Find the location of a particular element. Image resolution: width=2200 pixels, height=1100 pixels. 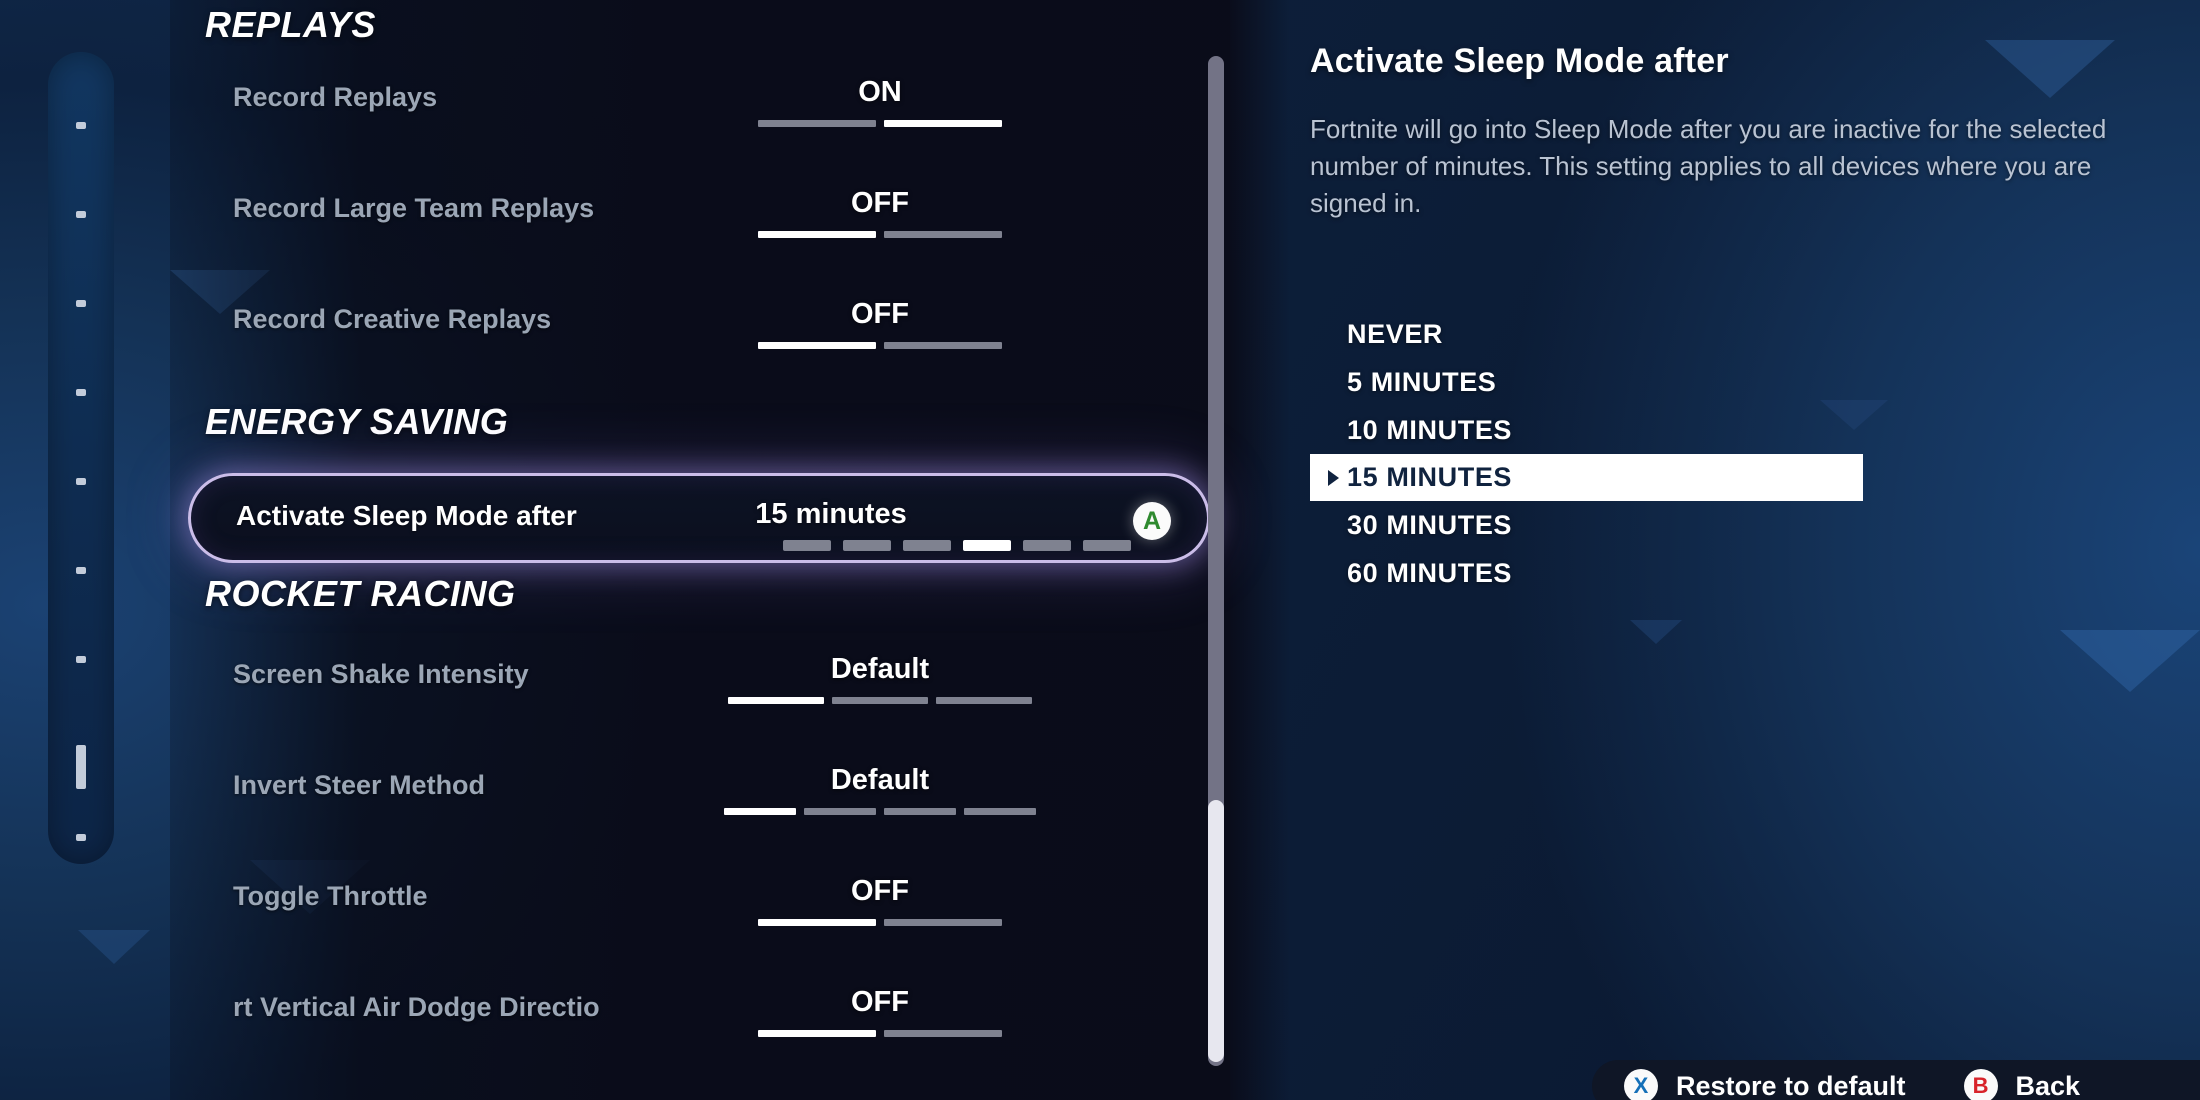

settings-row: Toggle Throttle OFF is located at coordinates (705, 900).